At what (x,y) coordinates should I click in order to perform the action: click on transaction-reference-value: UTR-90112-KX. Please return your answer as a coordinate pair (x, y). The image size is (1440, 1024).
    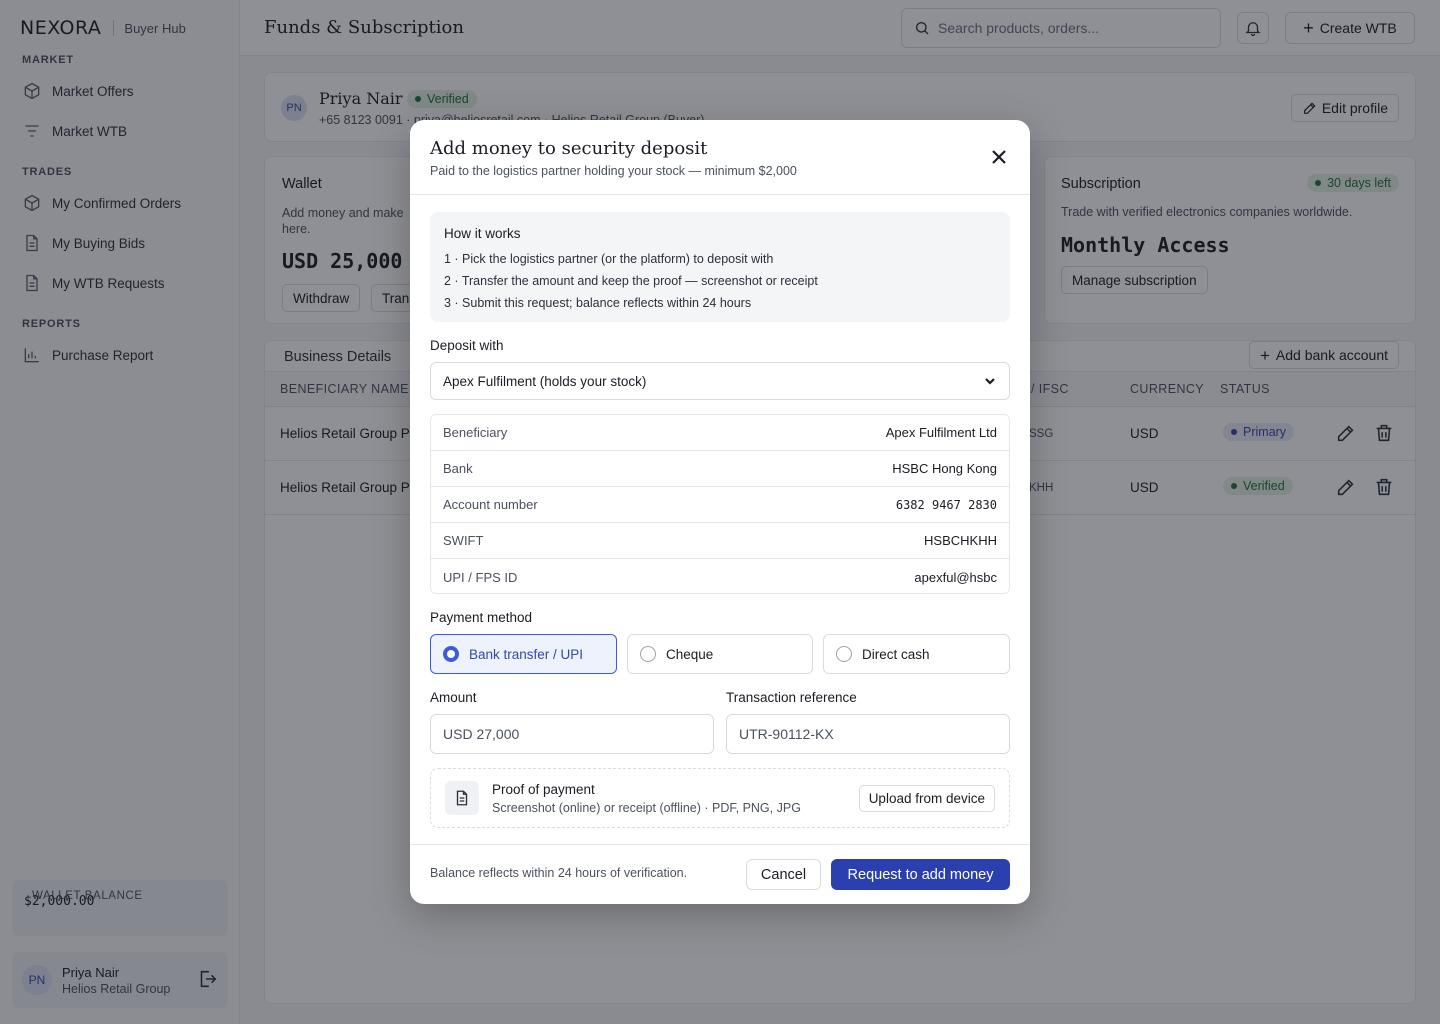
    Looking at the image, I should click on (786, 734).